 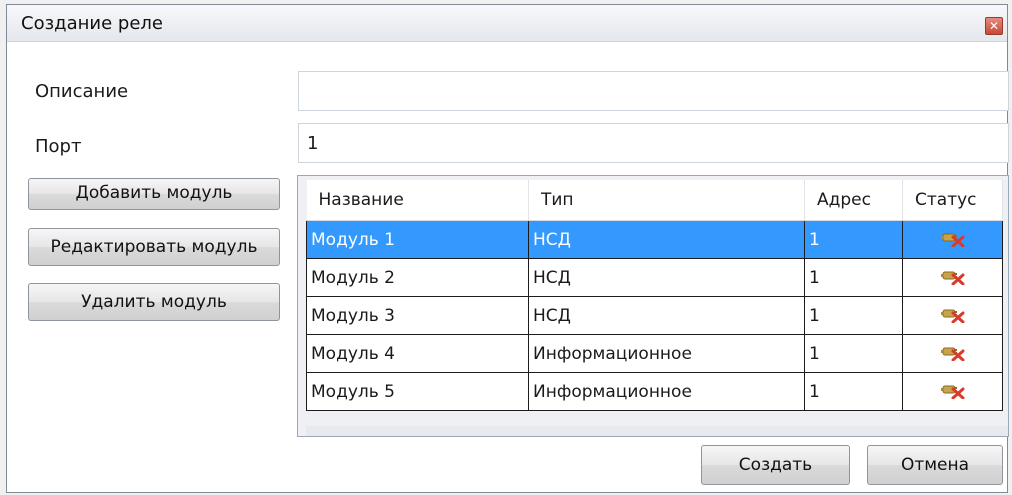 I want to click on title-bar: Создание реле ✕, so click(x=507, y=23).